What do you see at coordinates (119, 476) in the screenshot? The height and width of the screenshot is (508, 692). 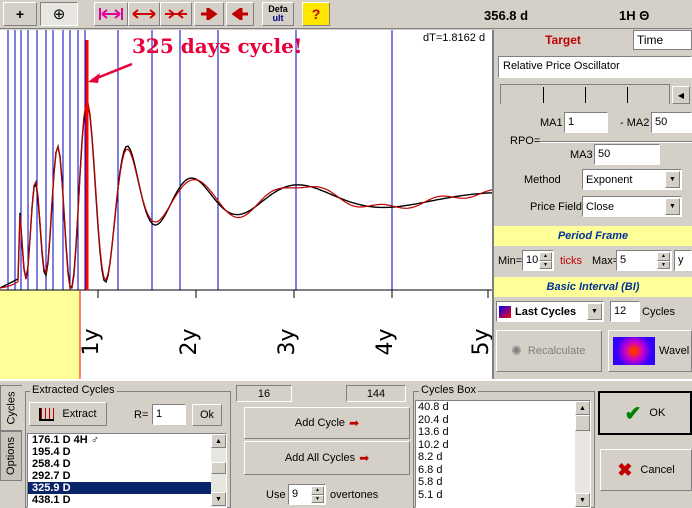 I see `list-item: 292.7 D` at bounding box center [119, 476].